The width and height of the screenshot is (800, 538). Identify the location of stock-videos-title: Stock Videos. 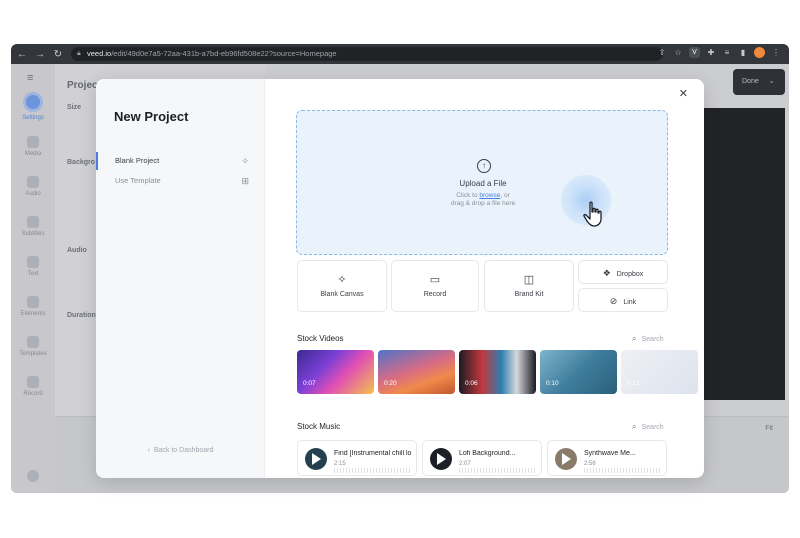
(320, 338).